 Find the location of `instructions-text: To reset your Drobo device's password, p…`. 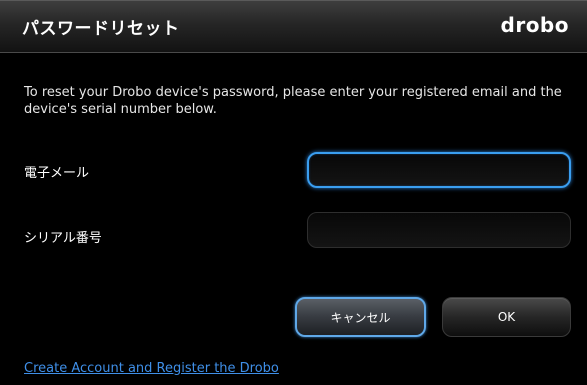

instructions-text: To reset your Drobo device's password, p… is located at coordinates (293, 101).